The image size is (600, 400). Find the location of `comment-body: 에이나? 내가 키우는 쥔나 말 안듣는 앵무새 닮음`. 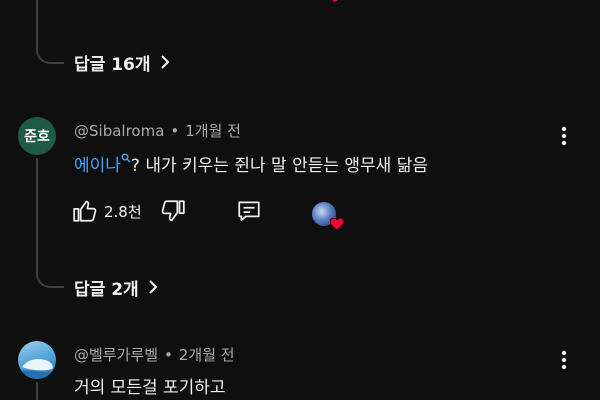

comment-body: 에이나? 내가 키우는 쥔나 말 안듣는 앵무새 닮음 is located at coordinates (251, 163).